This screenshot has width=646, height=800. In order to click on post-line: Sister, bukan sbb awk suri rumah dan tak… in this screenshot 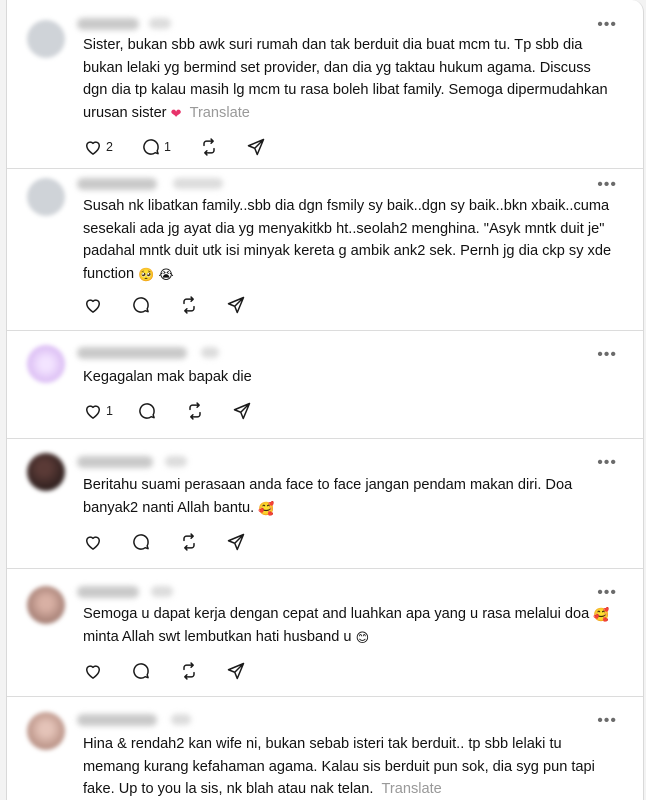, I will do `click(333, 45)`.